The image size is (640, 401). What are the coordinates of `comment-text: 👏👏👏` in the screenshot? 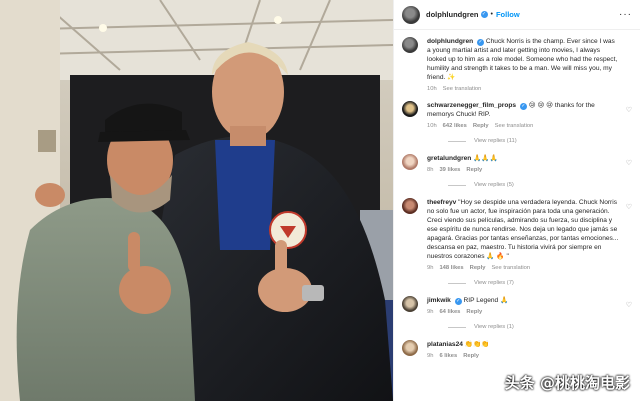 It's located at (477, 344).